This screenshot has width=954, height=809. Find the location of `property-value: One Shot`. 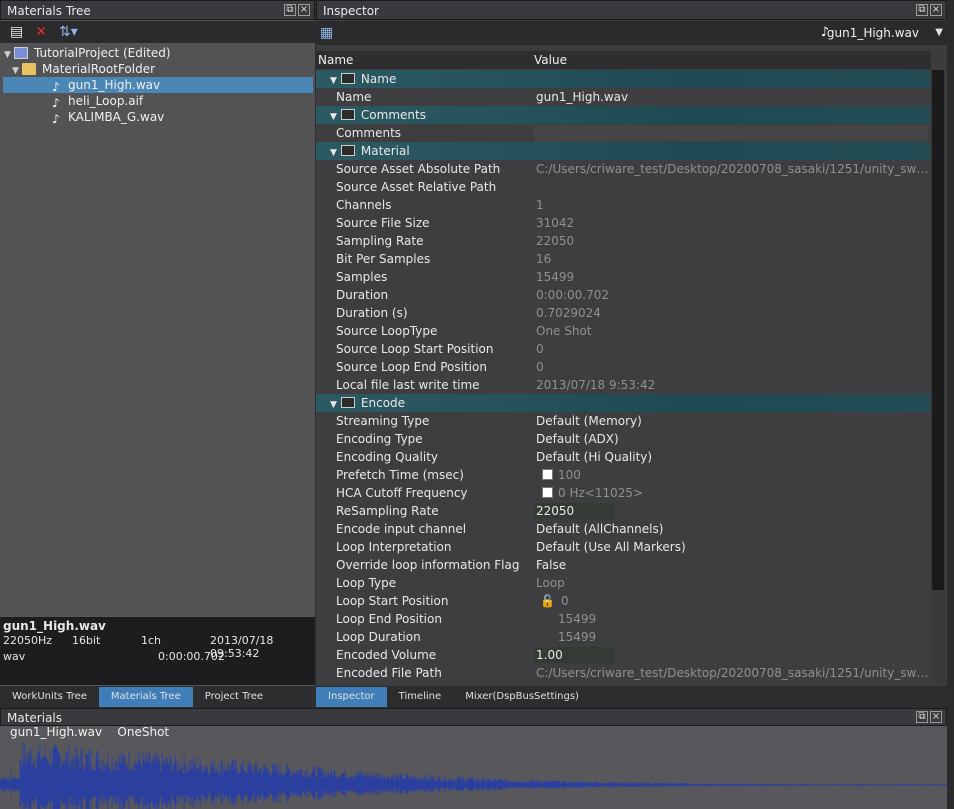

property-value: One Shot is located at coordinates (733, 331).